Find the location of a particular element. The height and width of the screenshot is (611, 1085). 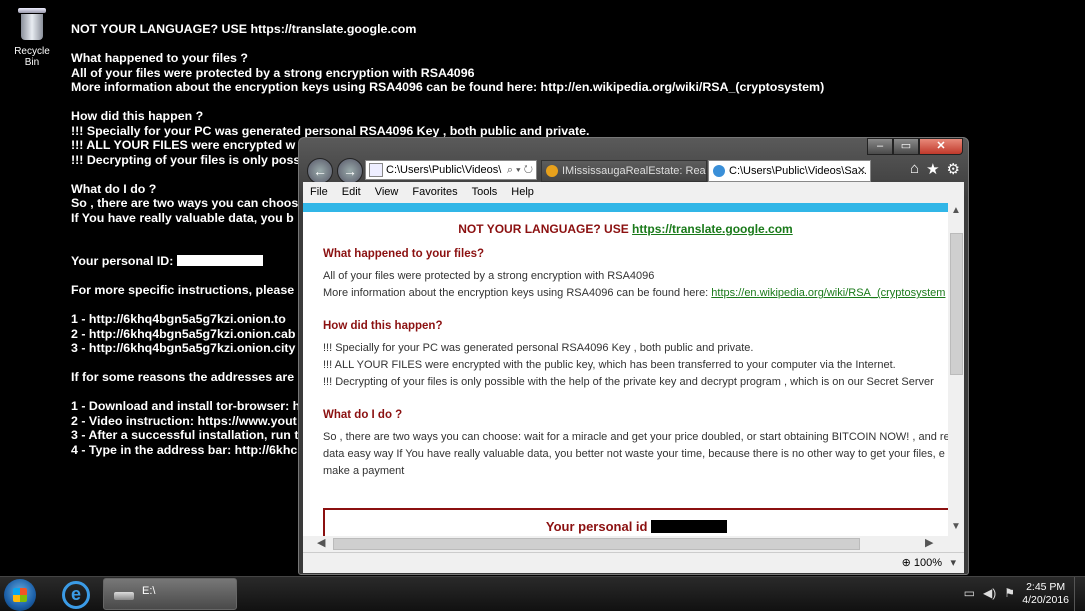

menu-help: Help is located at coordinates (522, 192).